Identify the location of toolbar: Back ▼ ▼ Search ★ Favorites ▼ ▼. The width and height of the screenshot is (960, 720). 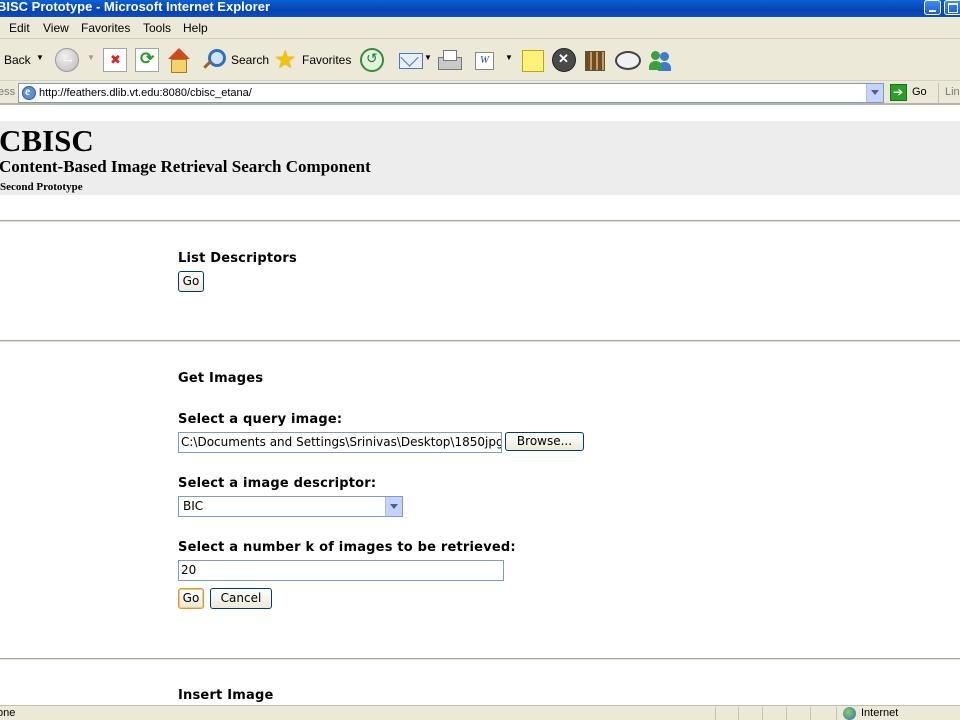
(480, 60).